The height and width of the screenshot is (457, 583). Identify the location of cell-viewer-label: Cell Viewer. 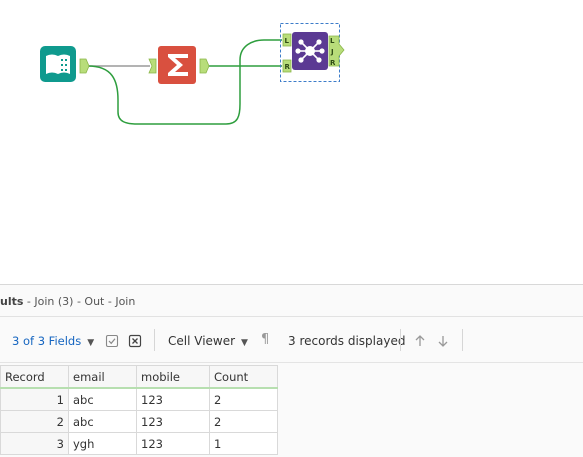
(202, 341).